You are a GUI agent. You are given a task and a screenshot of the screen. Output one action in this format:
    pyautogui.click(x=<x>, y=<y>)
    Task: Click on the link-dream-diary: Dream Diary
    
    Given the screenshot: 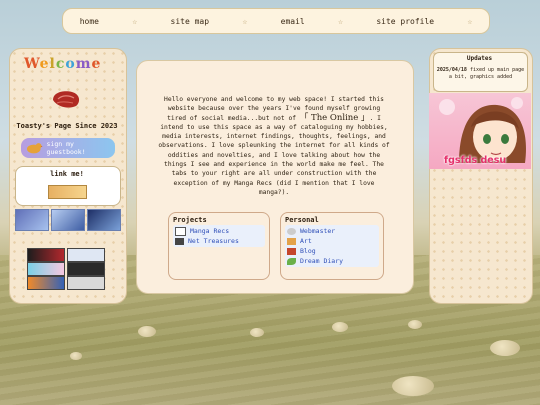 What is the action you would take?
    pyautogui.click(x=332, y=261)
    